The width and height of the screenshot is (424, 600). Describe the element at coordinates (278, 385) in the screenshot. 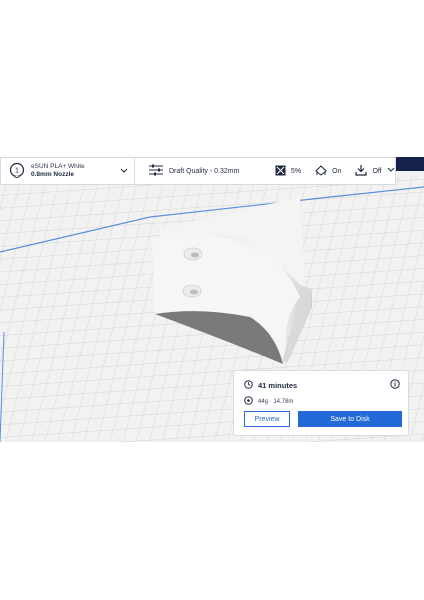

I see `print-time: 41 minutes` at that location.